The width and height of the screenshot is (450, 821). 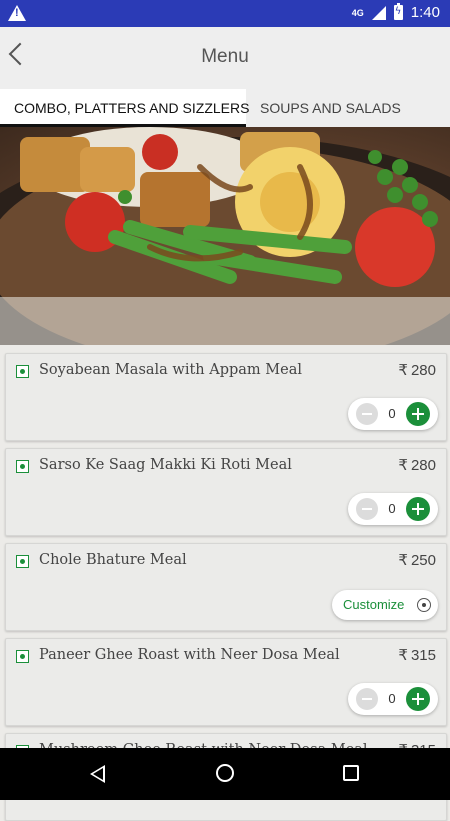 I want to click on nav-recents-icon, so click(x=351, y=773).